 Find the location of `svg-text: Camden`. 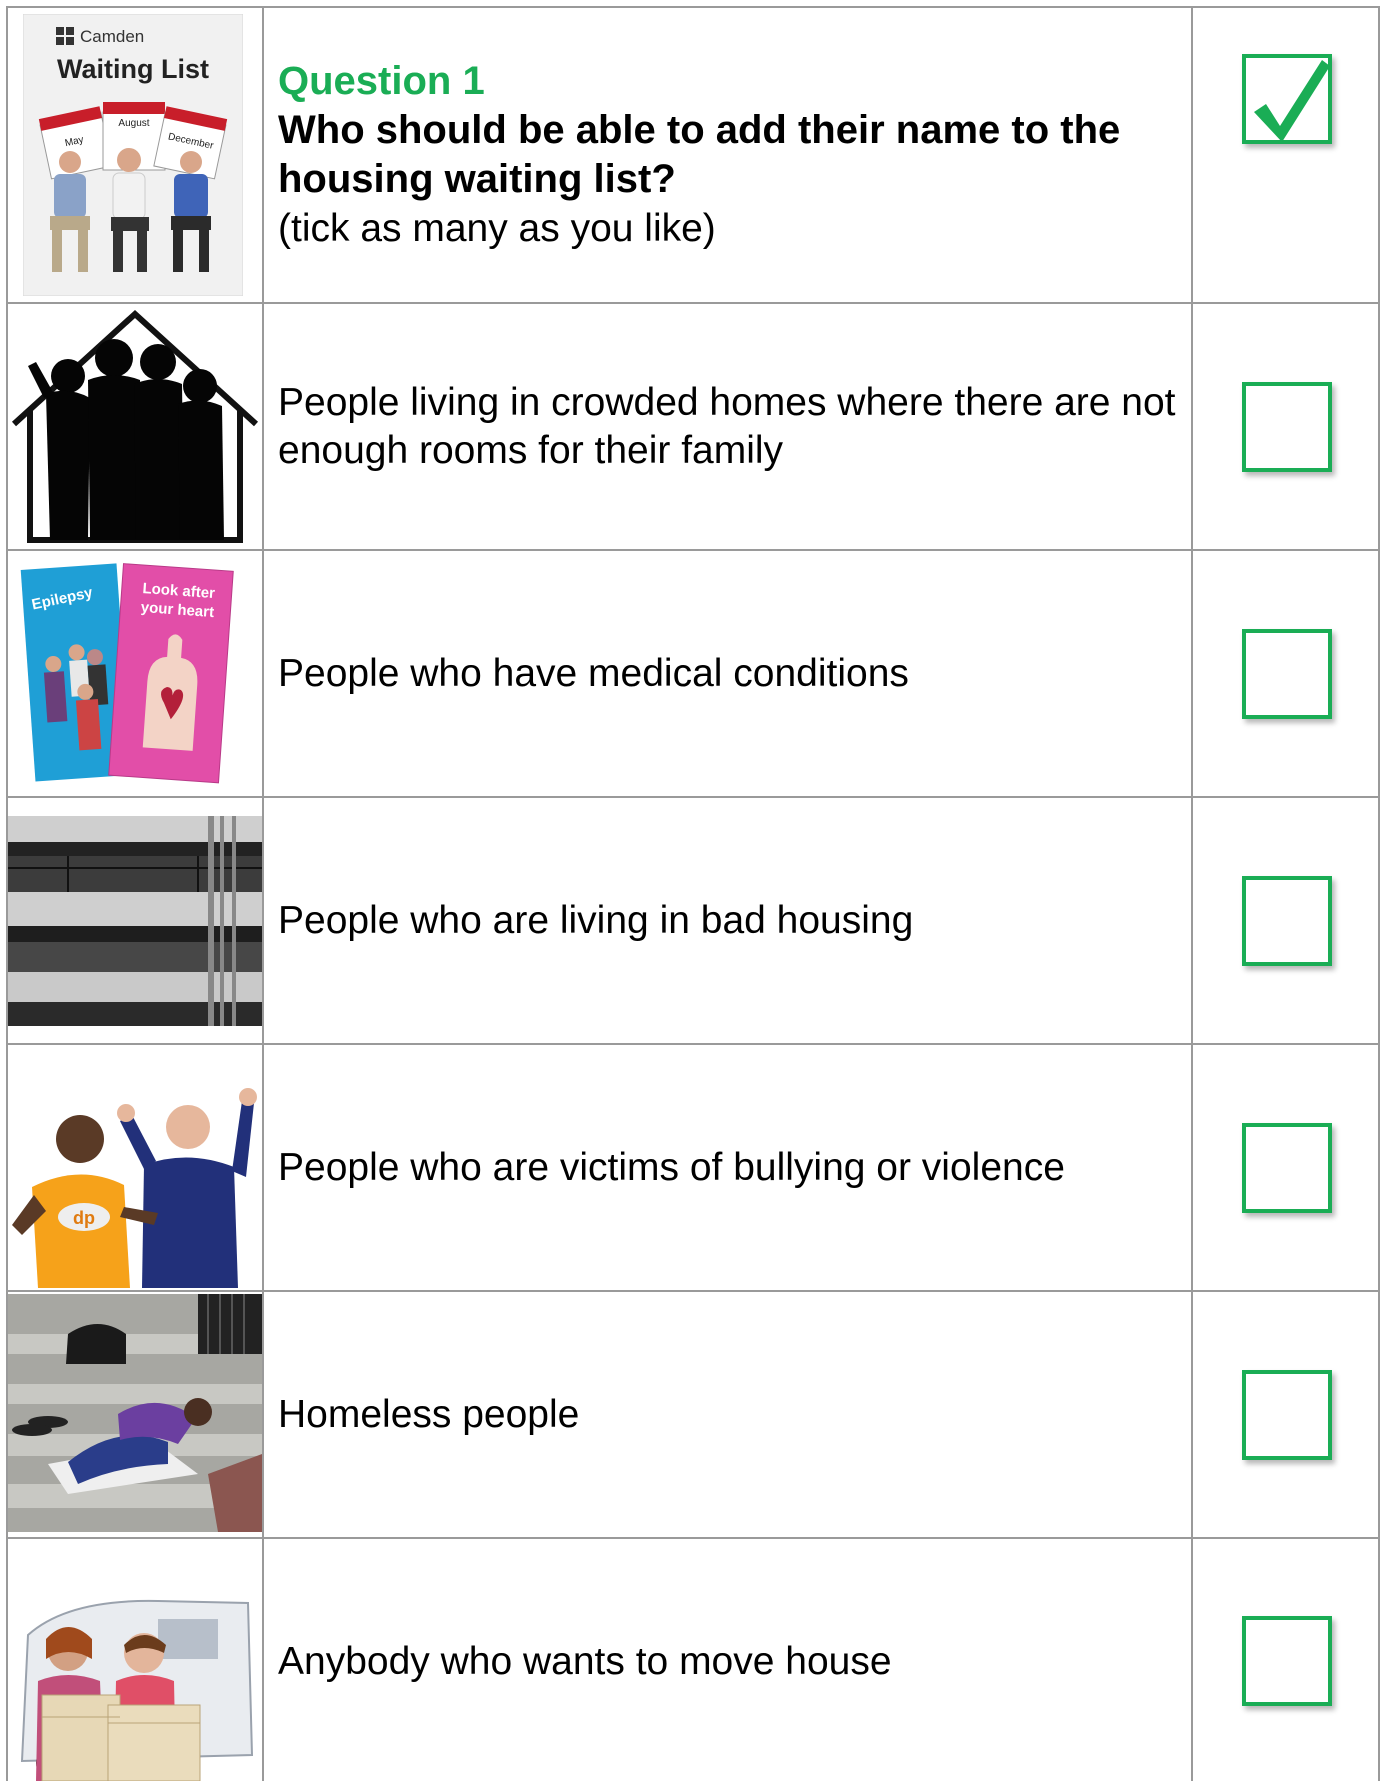

svg-text: Camden is located at coordinates (112, 36).